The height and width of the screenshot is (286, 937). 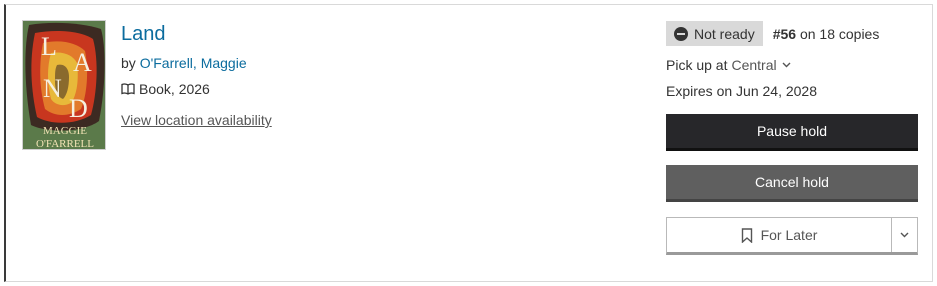 I want to click on pickup-location-row: Pick up at Central, so click(x=728, y=65).